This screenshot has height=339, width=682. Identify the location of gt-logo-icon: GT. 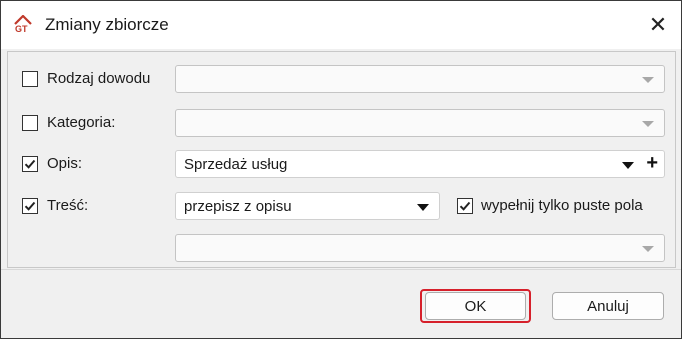
(23, 24).